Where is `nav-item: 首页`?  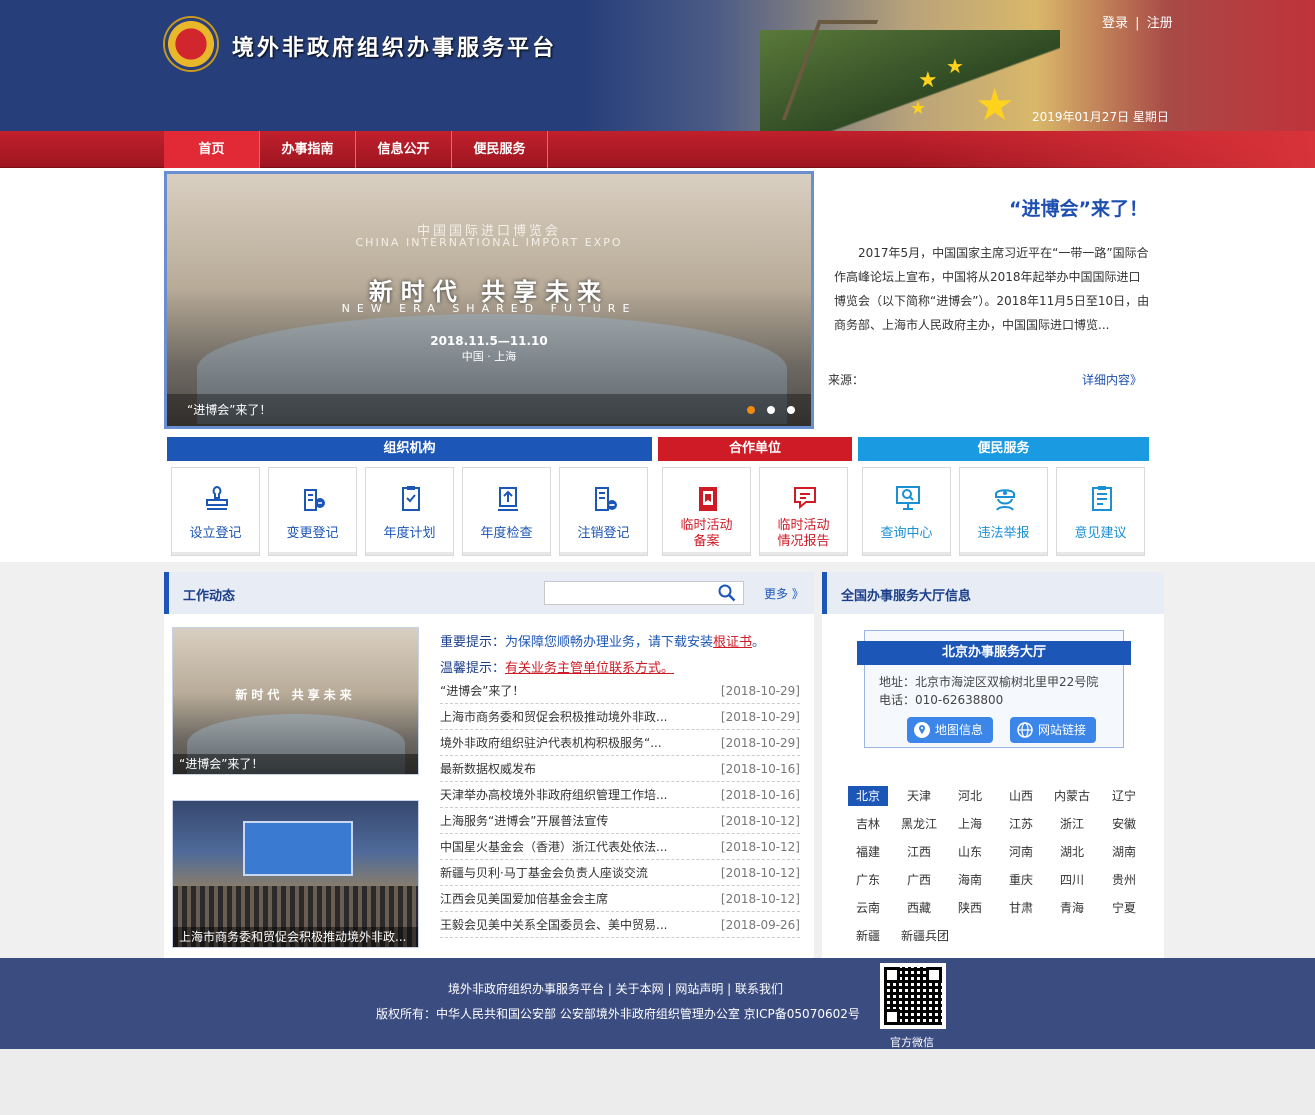 nav-item: 首页 is located at coordinates (212, 149).